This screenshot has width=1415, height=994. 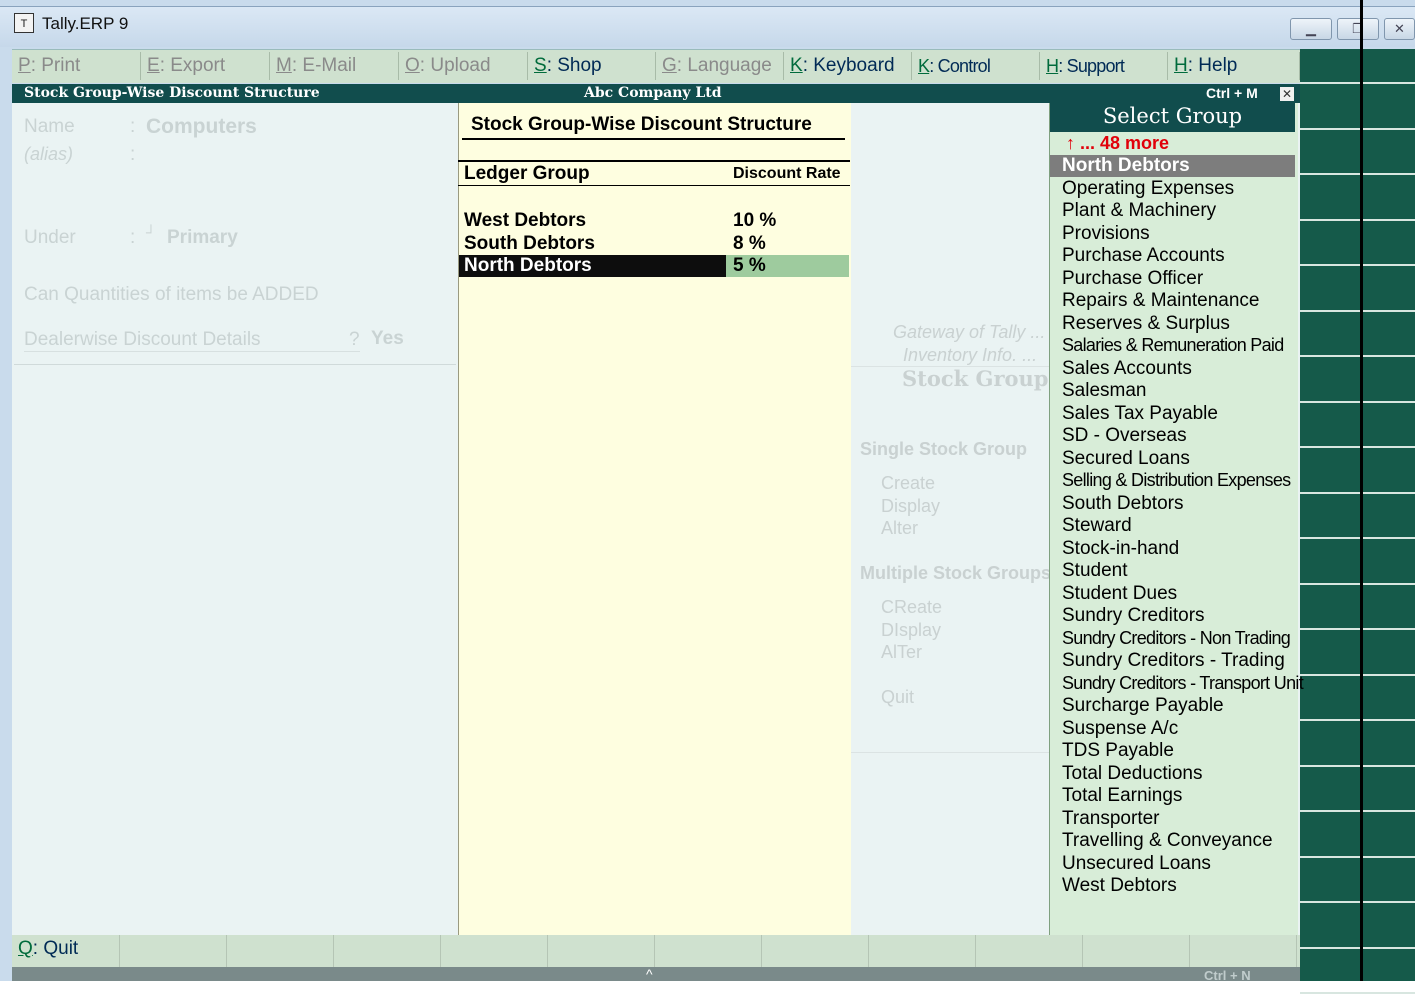 I want to click on list-item: Provisions, so click(x=1106, y=234).